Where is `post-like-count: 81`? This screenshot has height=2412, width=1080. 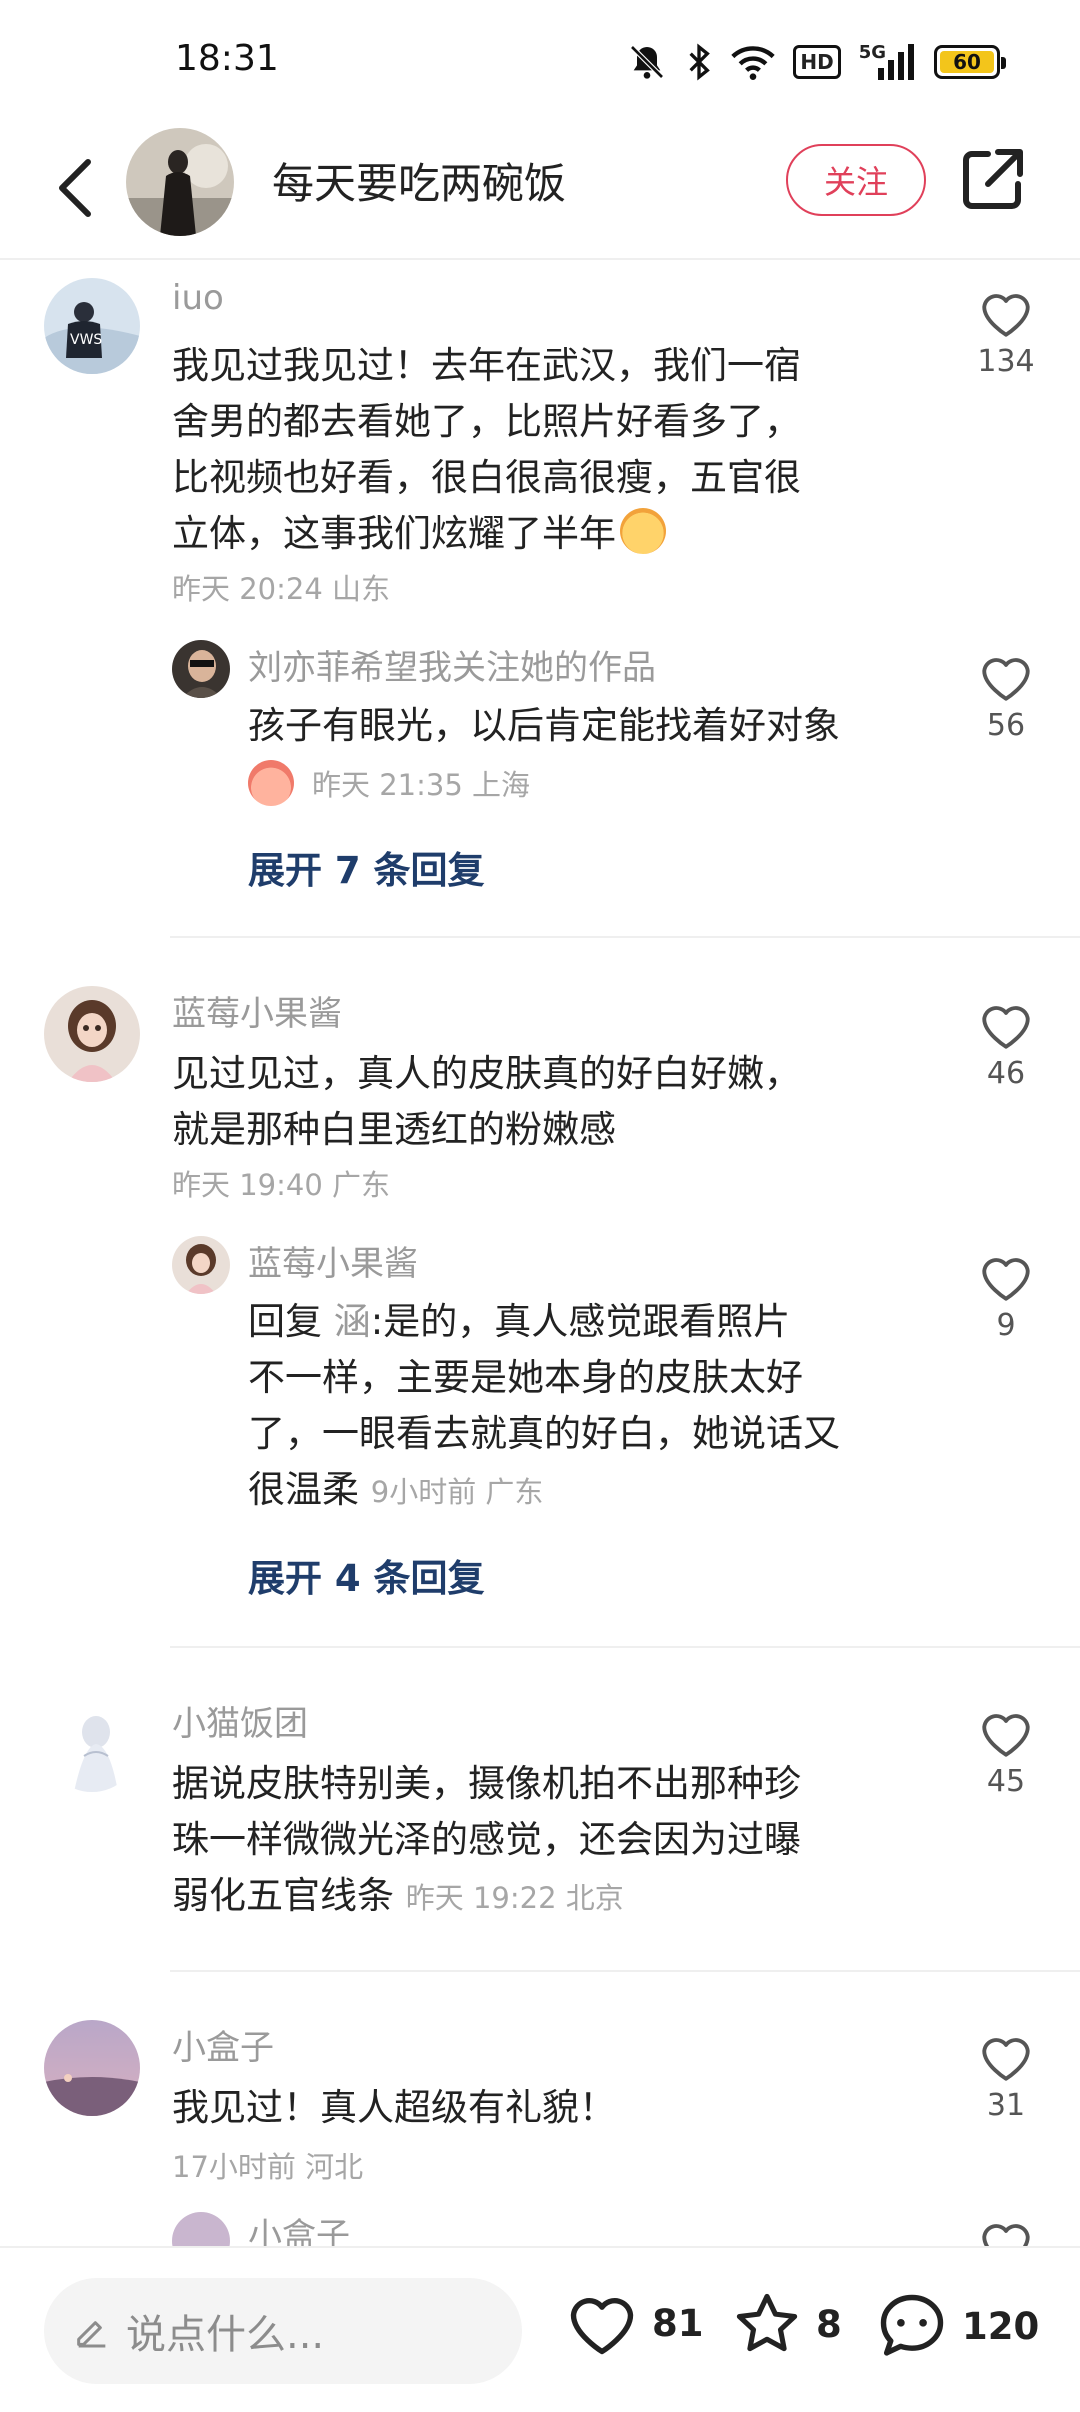
post-like-count: 81 is located at coordinates (678, 2323).